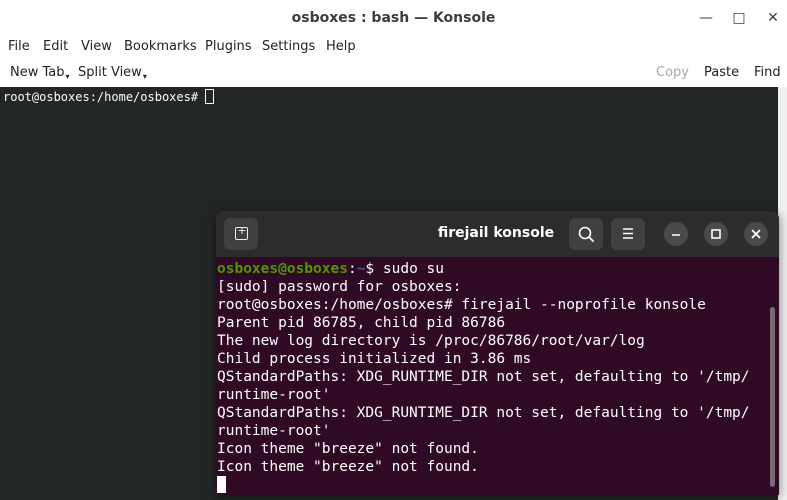 Image resolution: width=787 pixels, height=500 pixels. I want to click on menu-edit: Edit, so click(55, 46).